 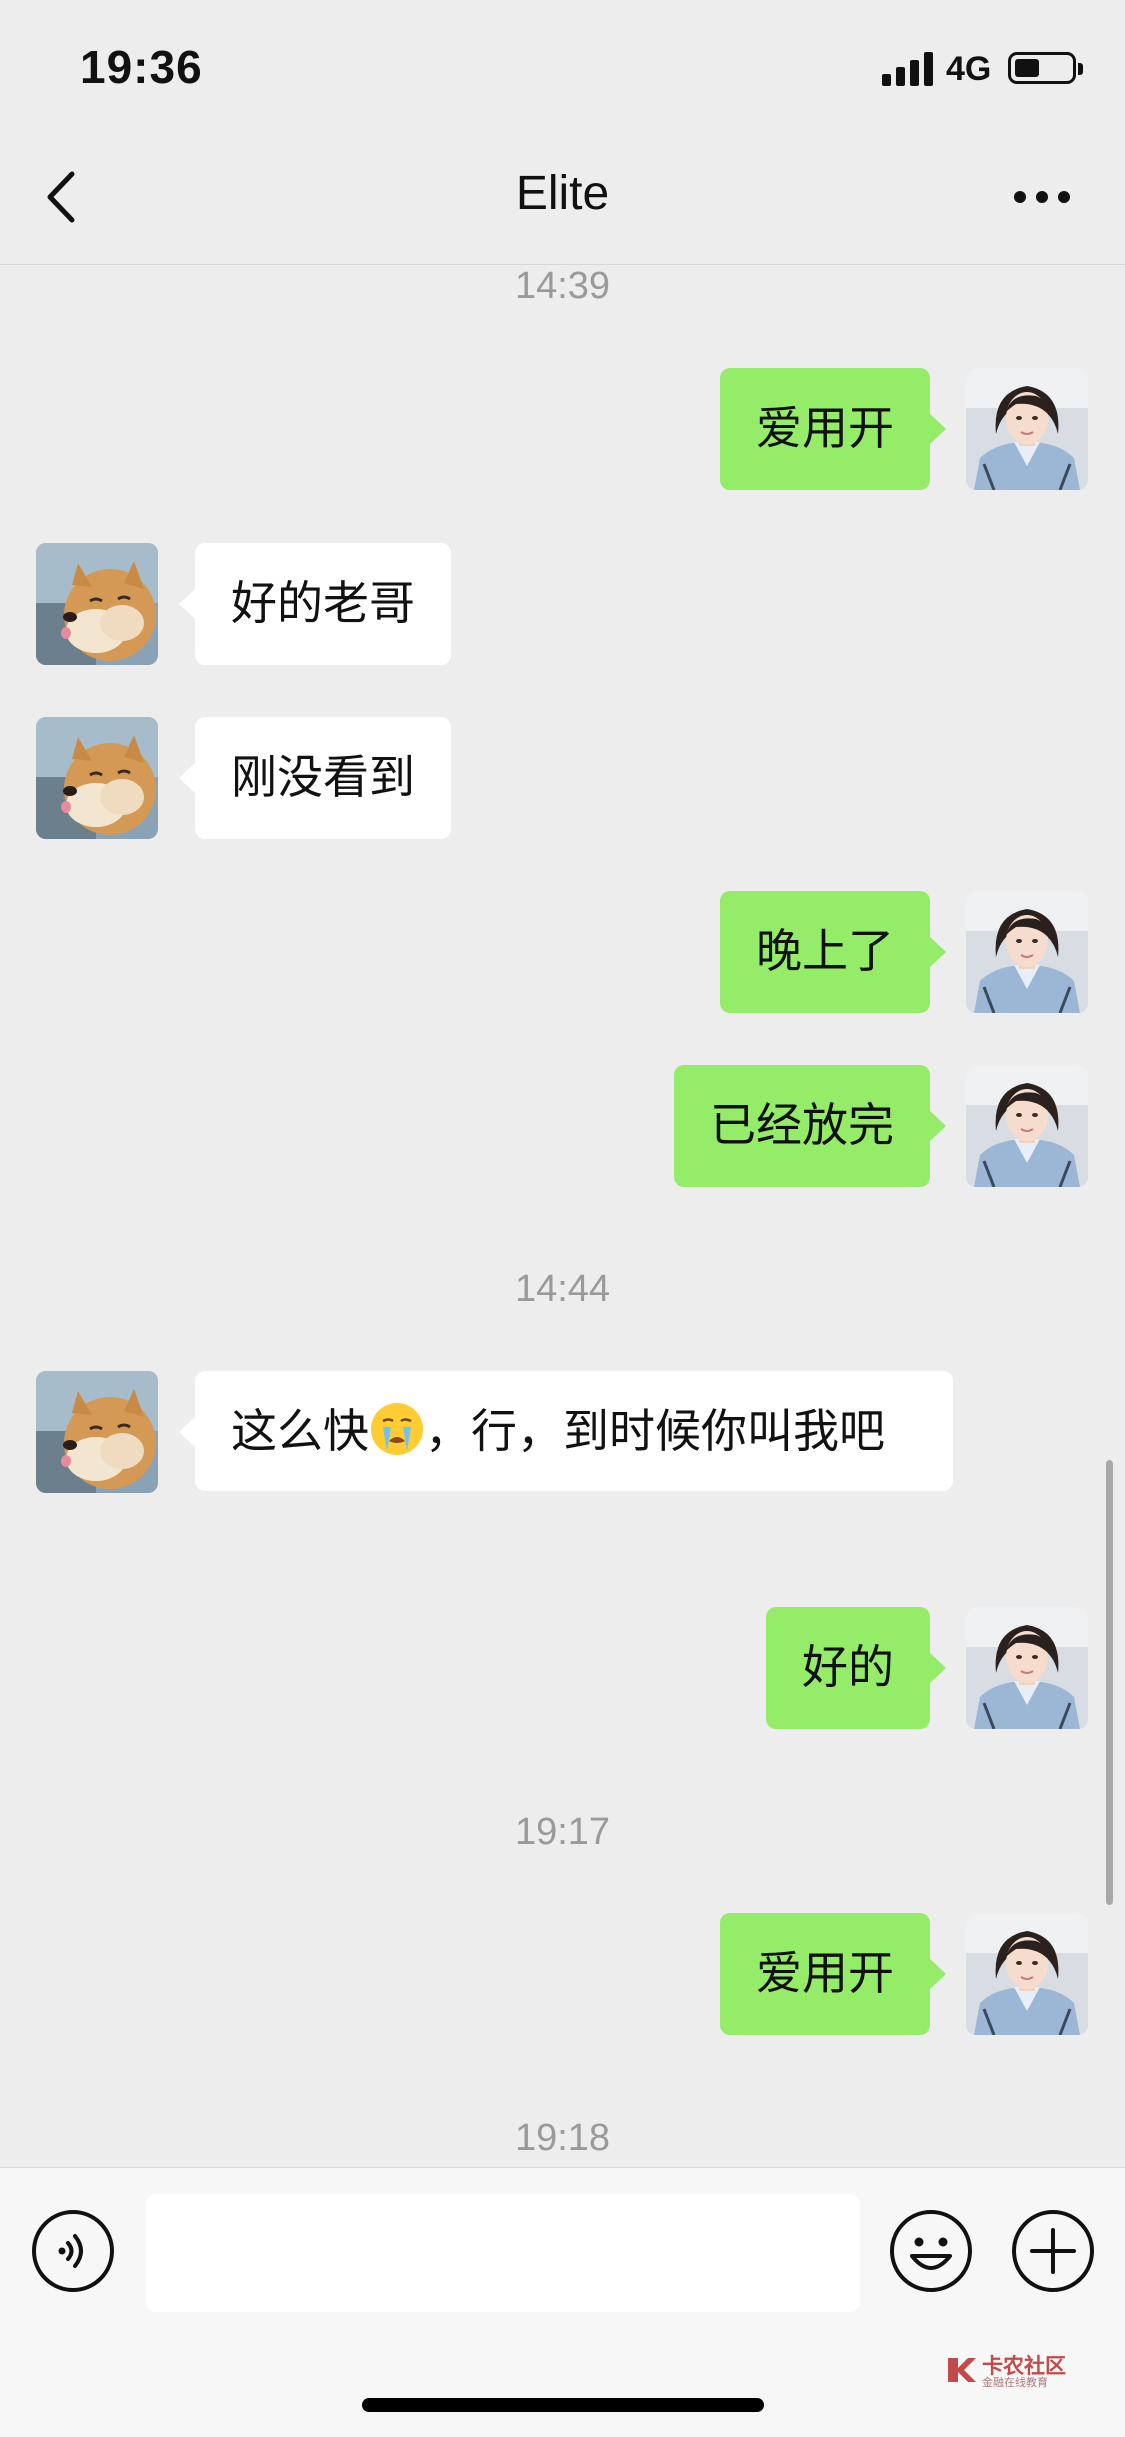 I want to click on message-input, so click(x=503, y=2253).